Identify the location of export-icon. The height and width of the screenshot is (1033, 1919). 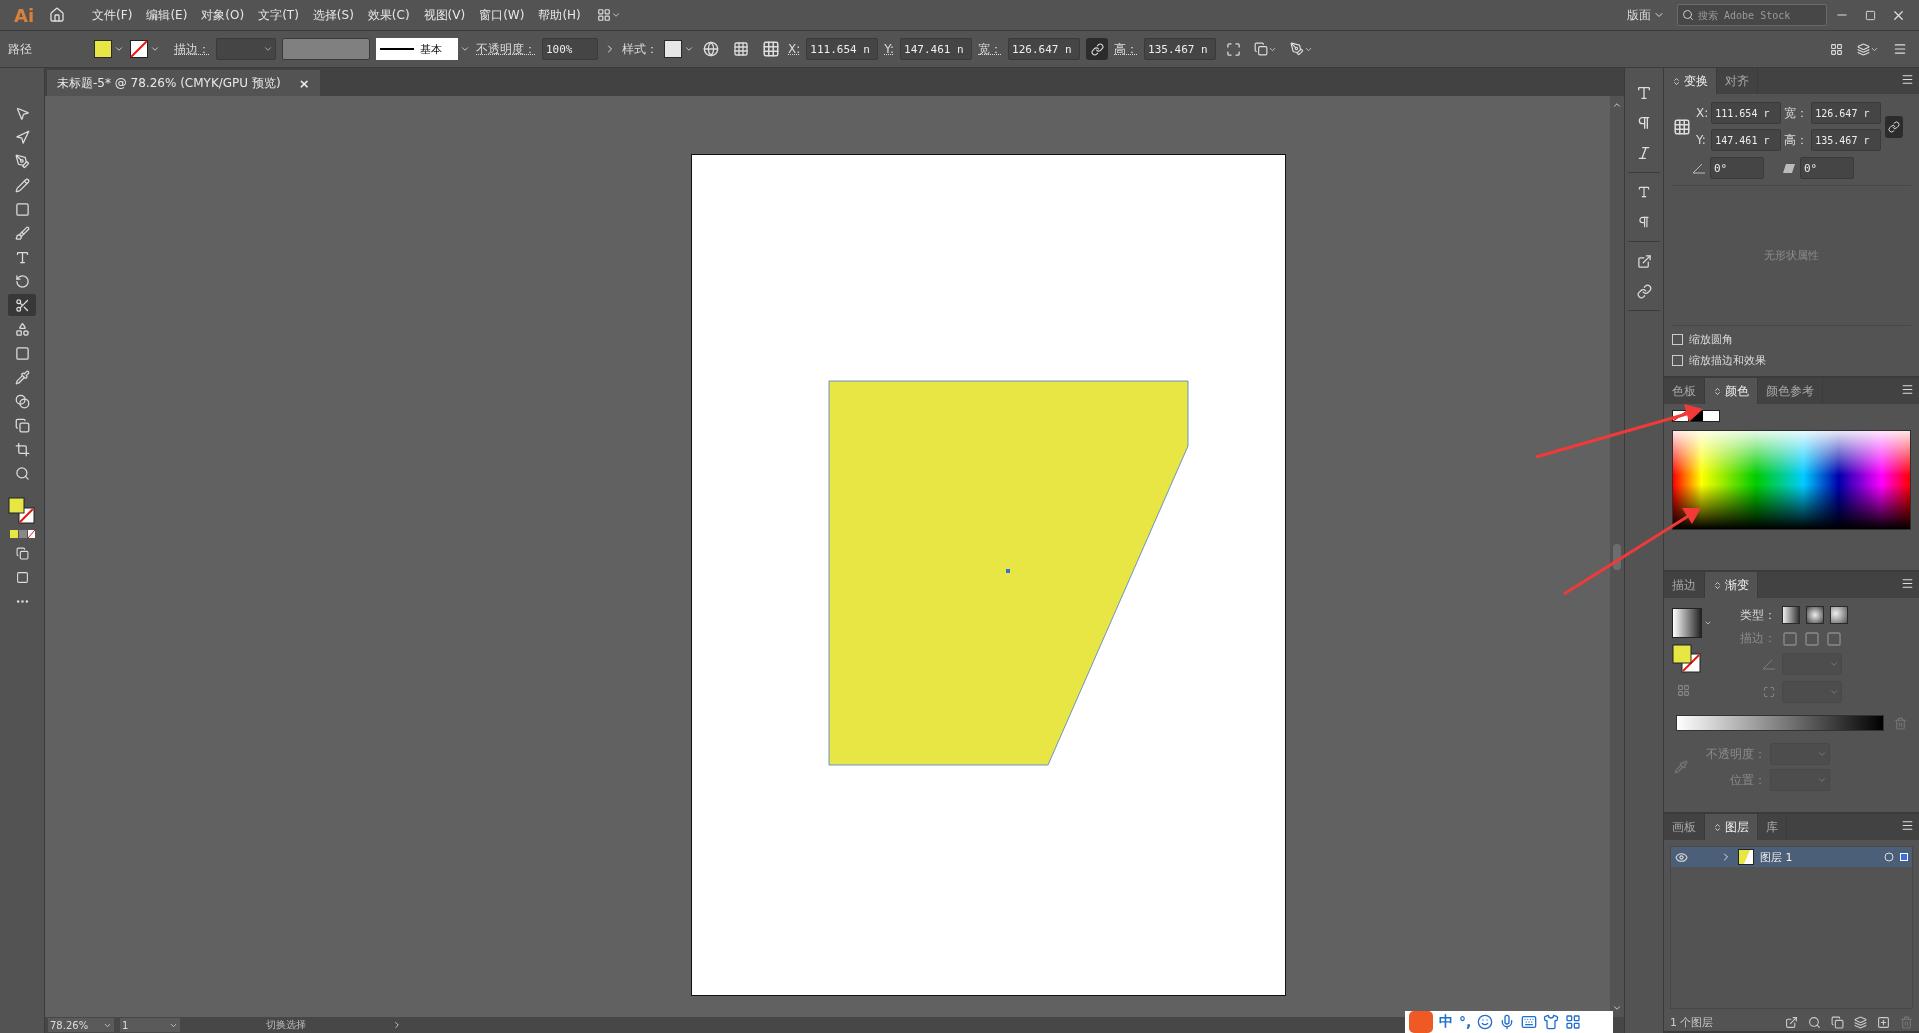
(1791, 1022).